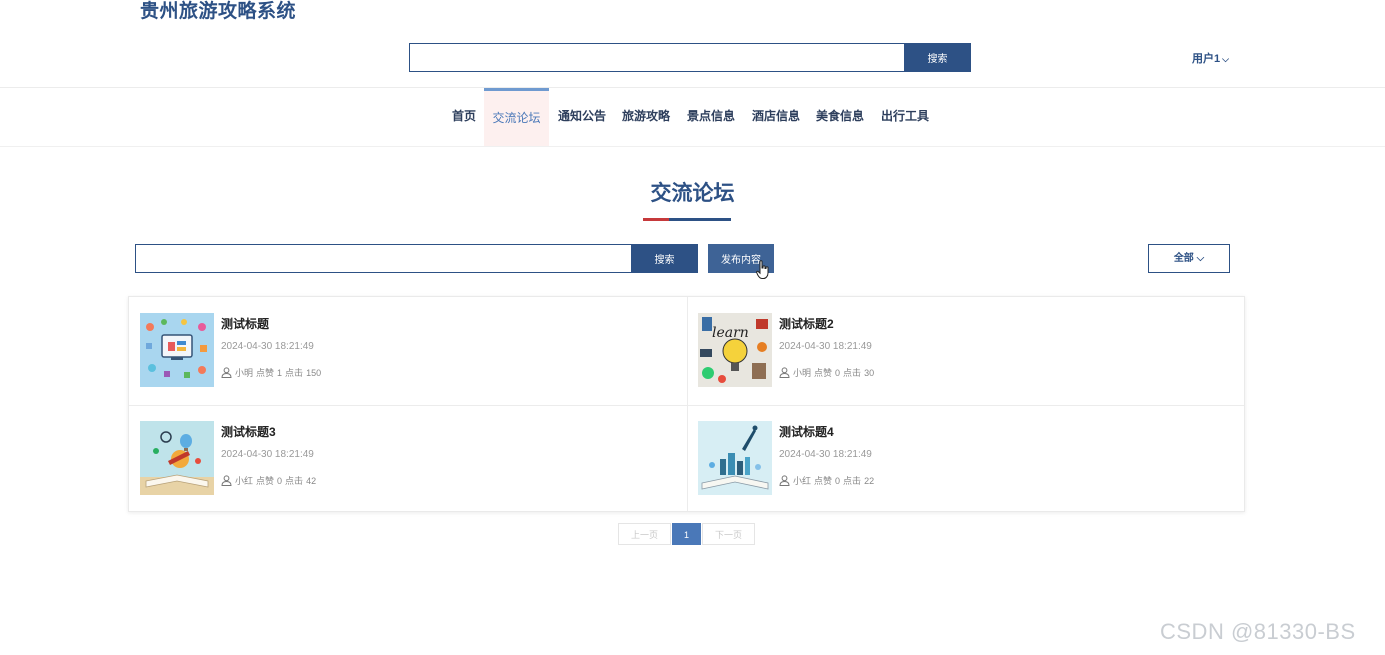  Describe the element at coordinates (869, 372) in the screenshot. I see `clicks-count: 30` at that location.